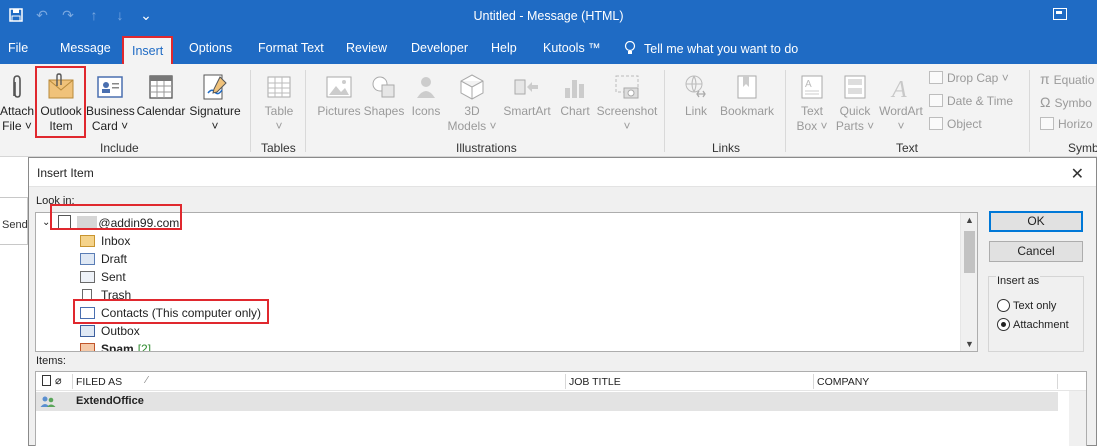  Describe the element at coordinates (472, 103) in the screenshot. I see `3d-models-button: 3D Models ˅` at that location.